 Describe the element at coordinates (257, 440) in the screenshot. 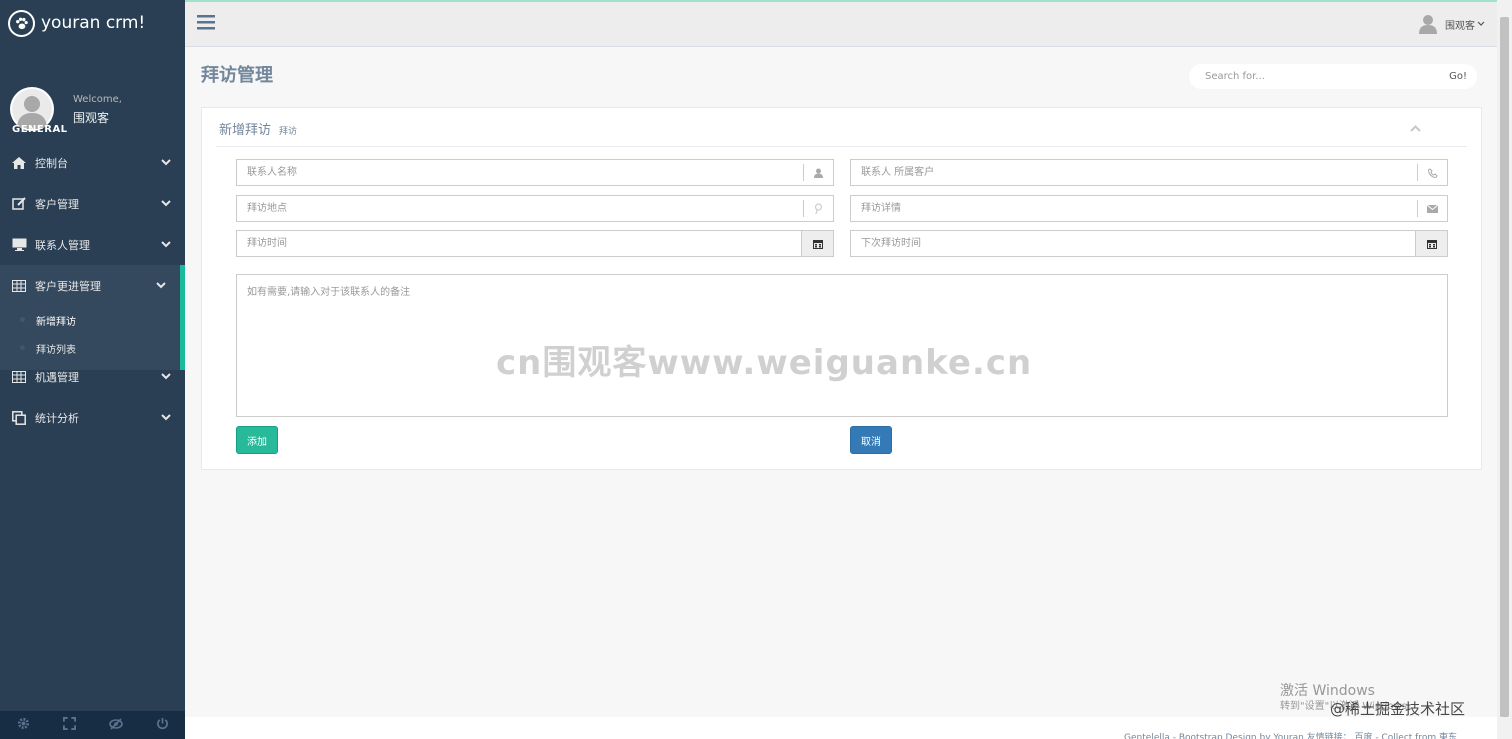

I see `add-button: 添加` at that location.